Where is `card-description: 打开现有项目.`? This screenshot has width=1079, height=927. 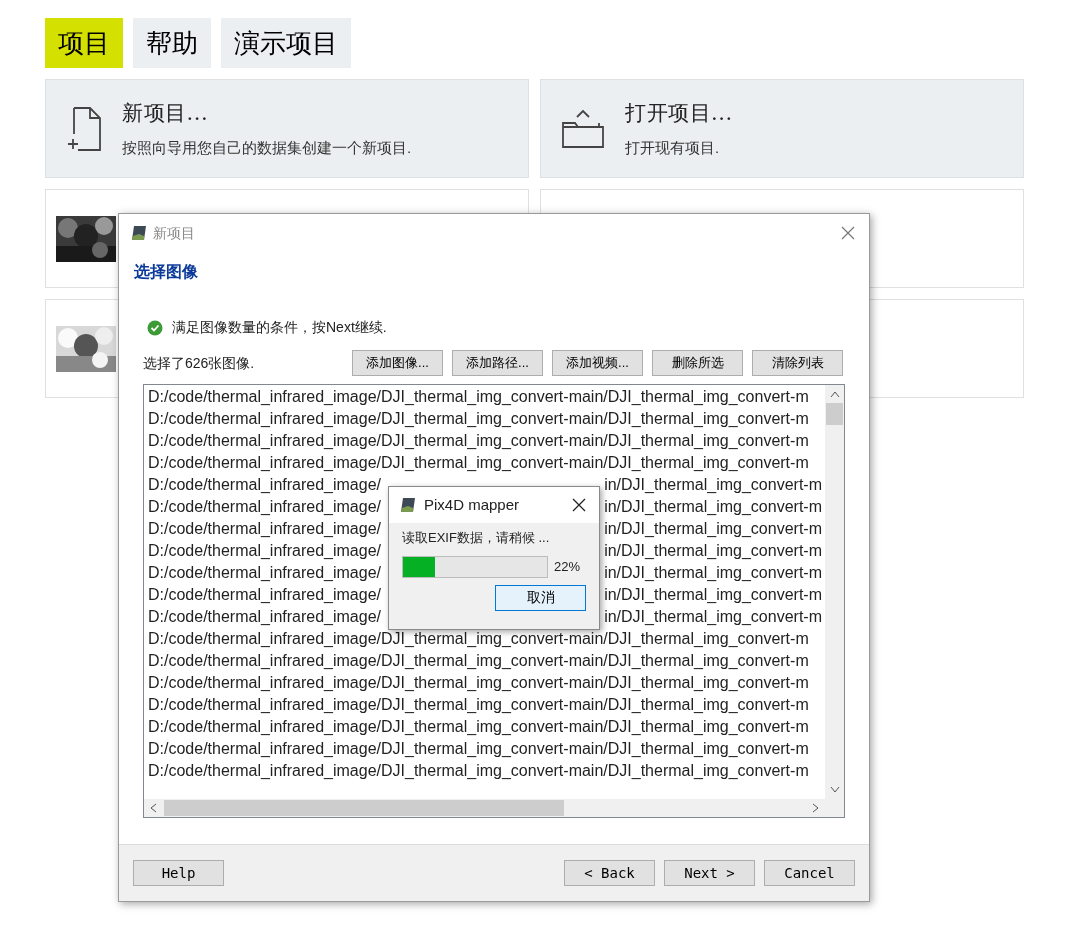
card-description: 打开现有项目. is located at coordinates (673, 148).